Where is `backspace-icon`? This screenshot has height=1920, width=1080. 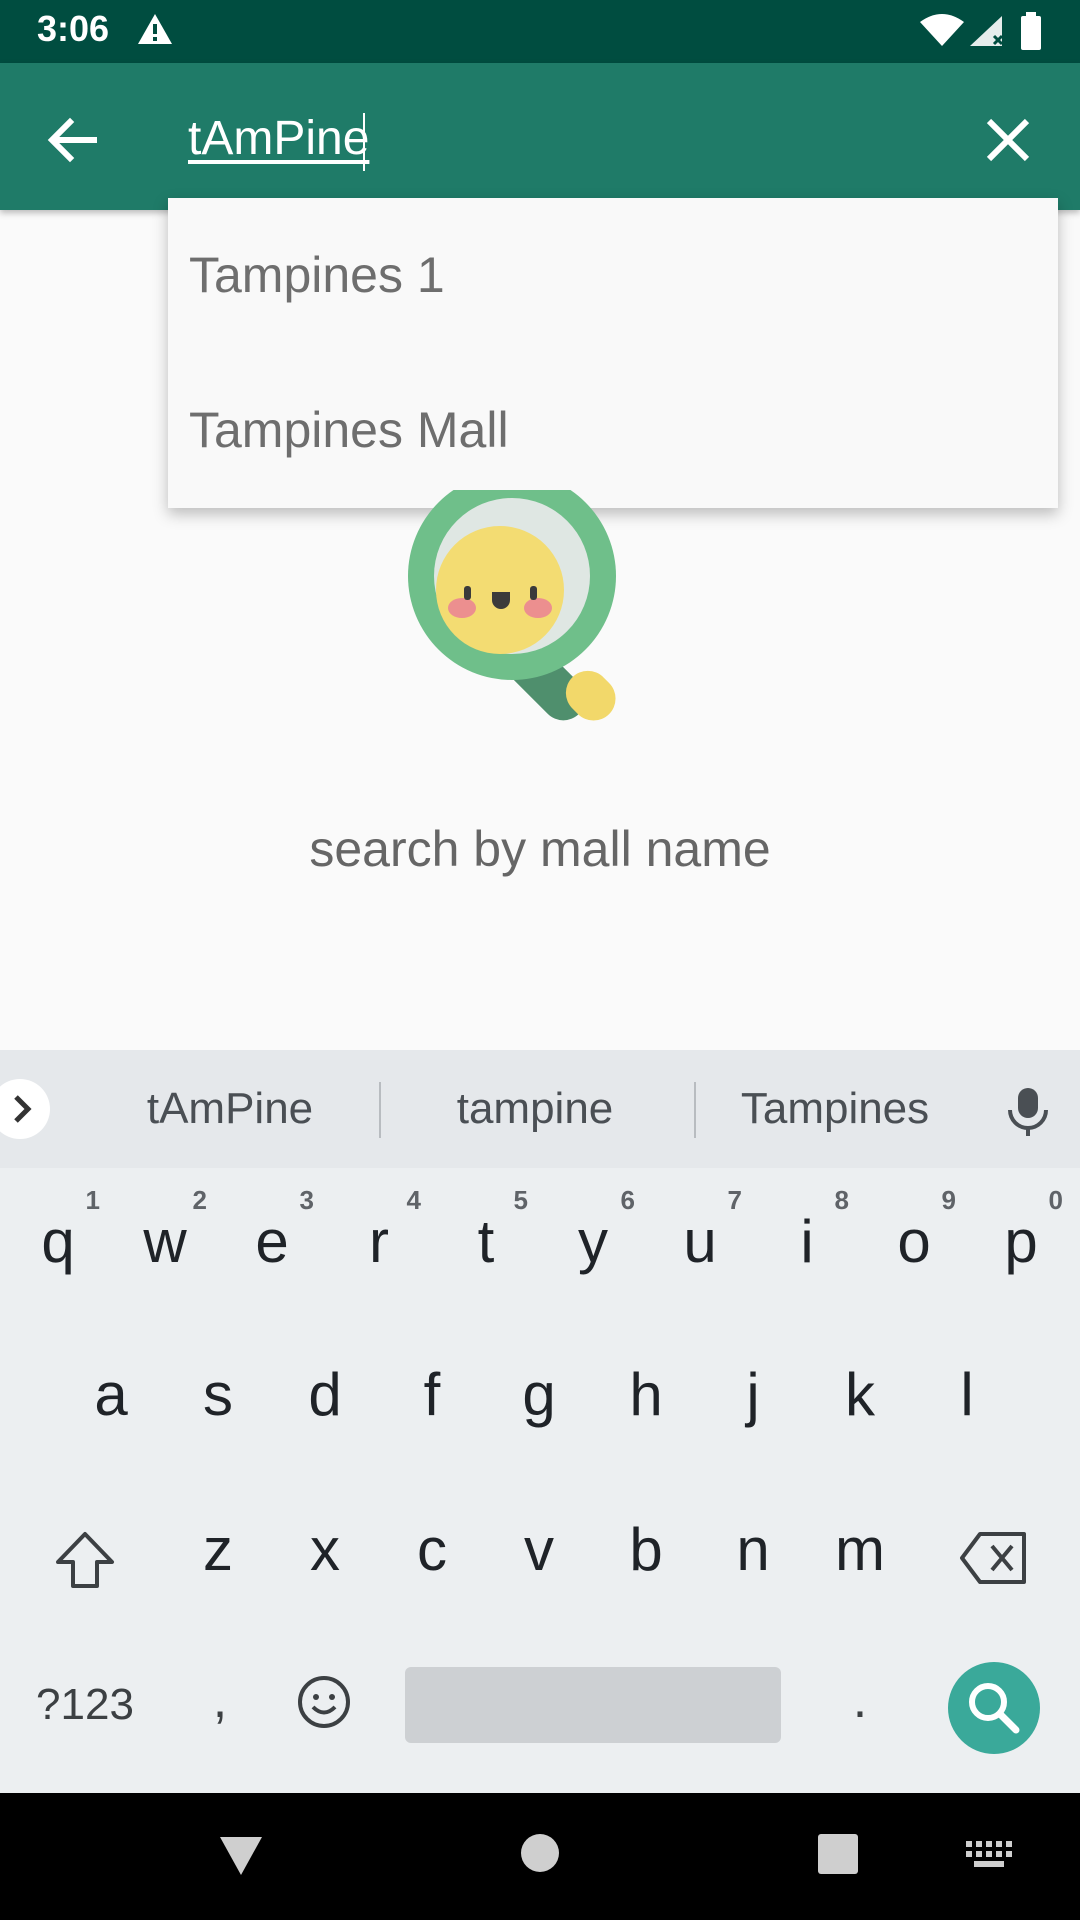 backspace-icon is located at coordinates (994, 1558).